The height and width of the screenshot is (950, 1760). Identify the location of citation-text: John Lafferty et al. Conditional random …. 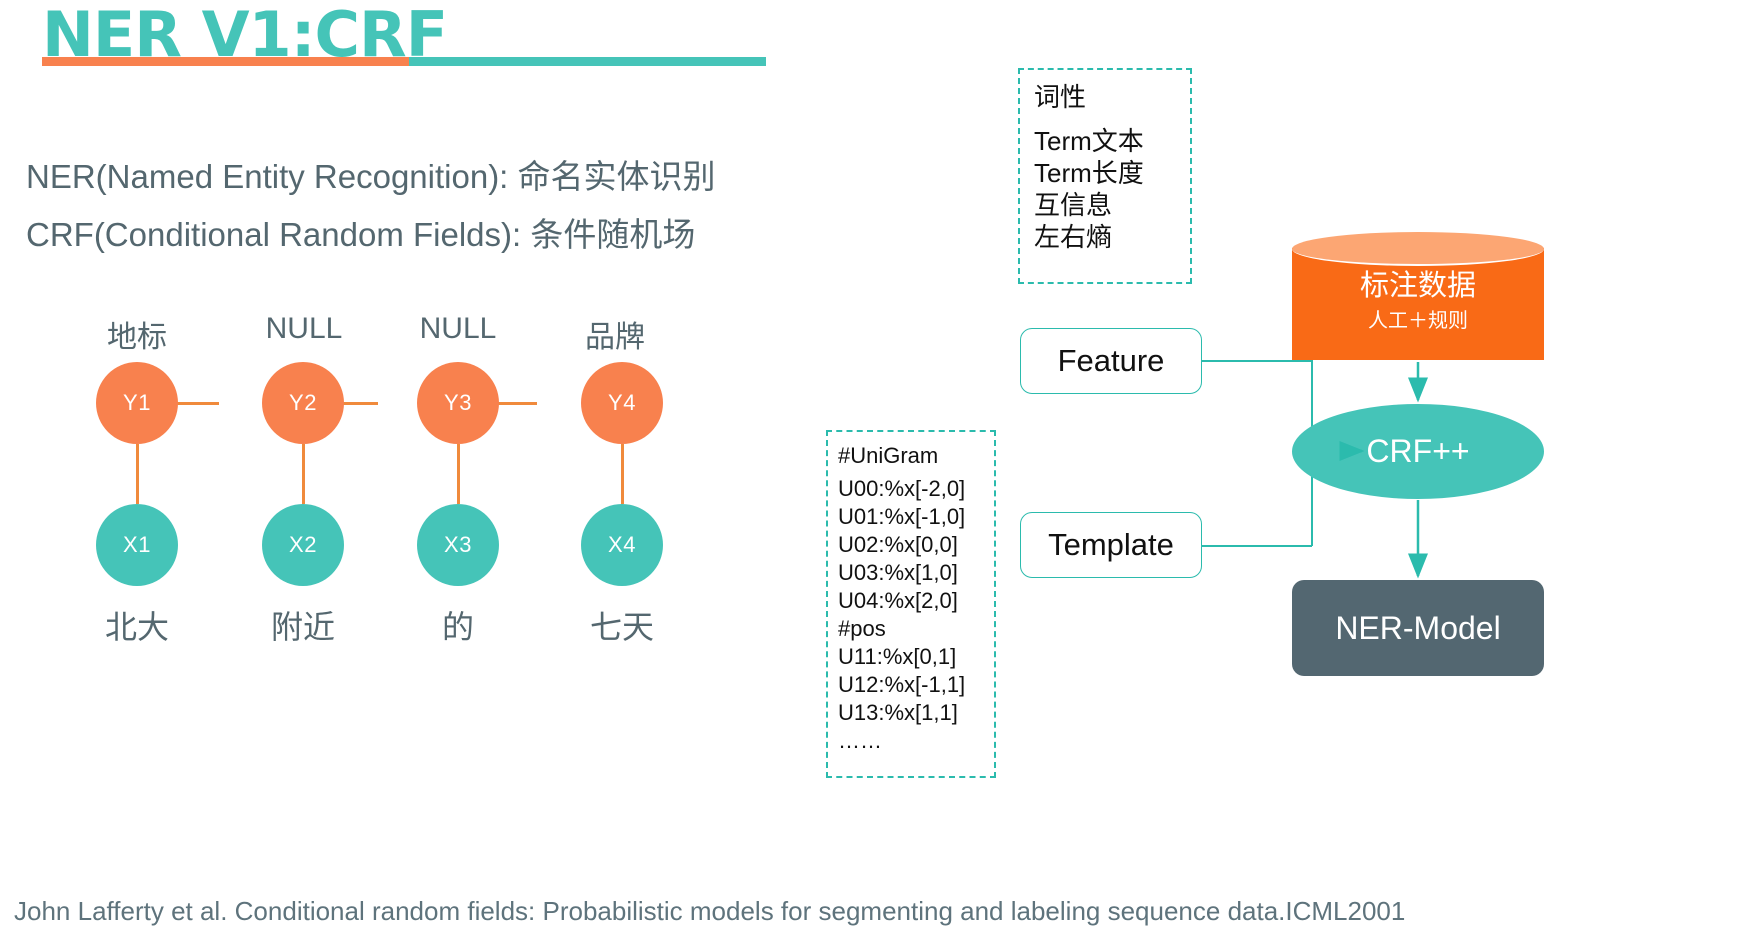
(710, 911).